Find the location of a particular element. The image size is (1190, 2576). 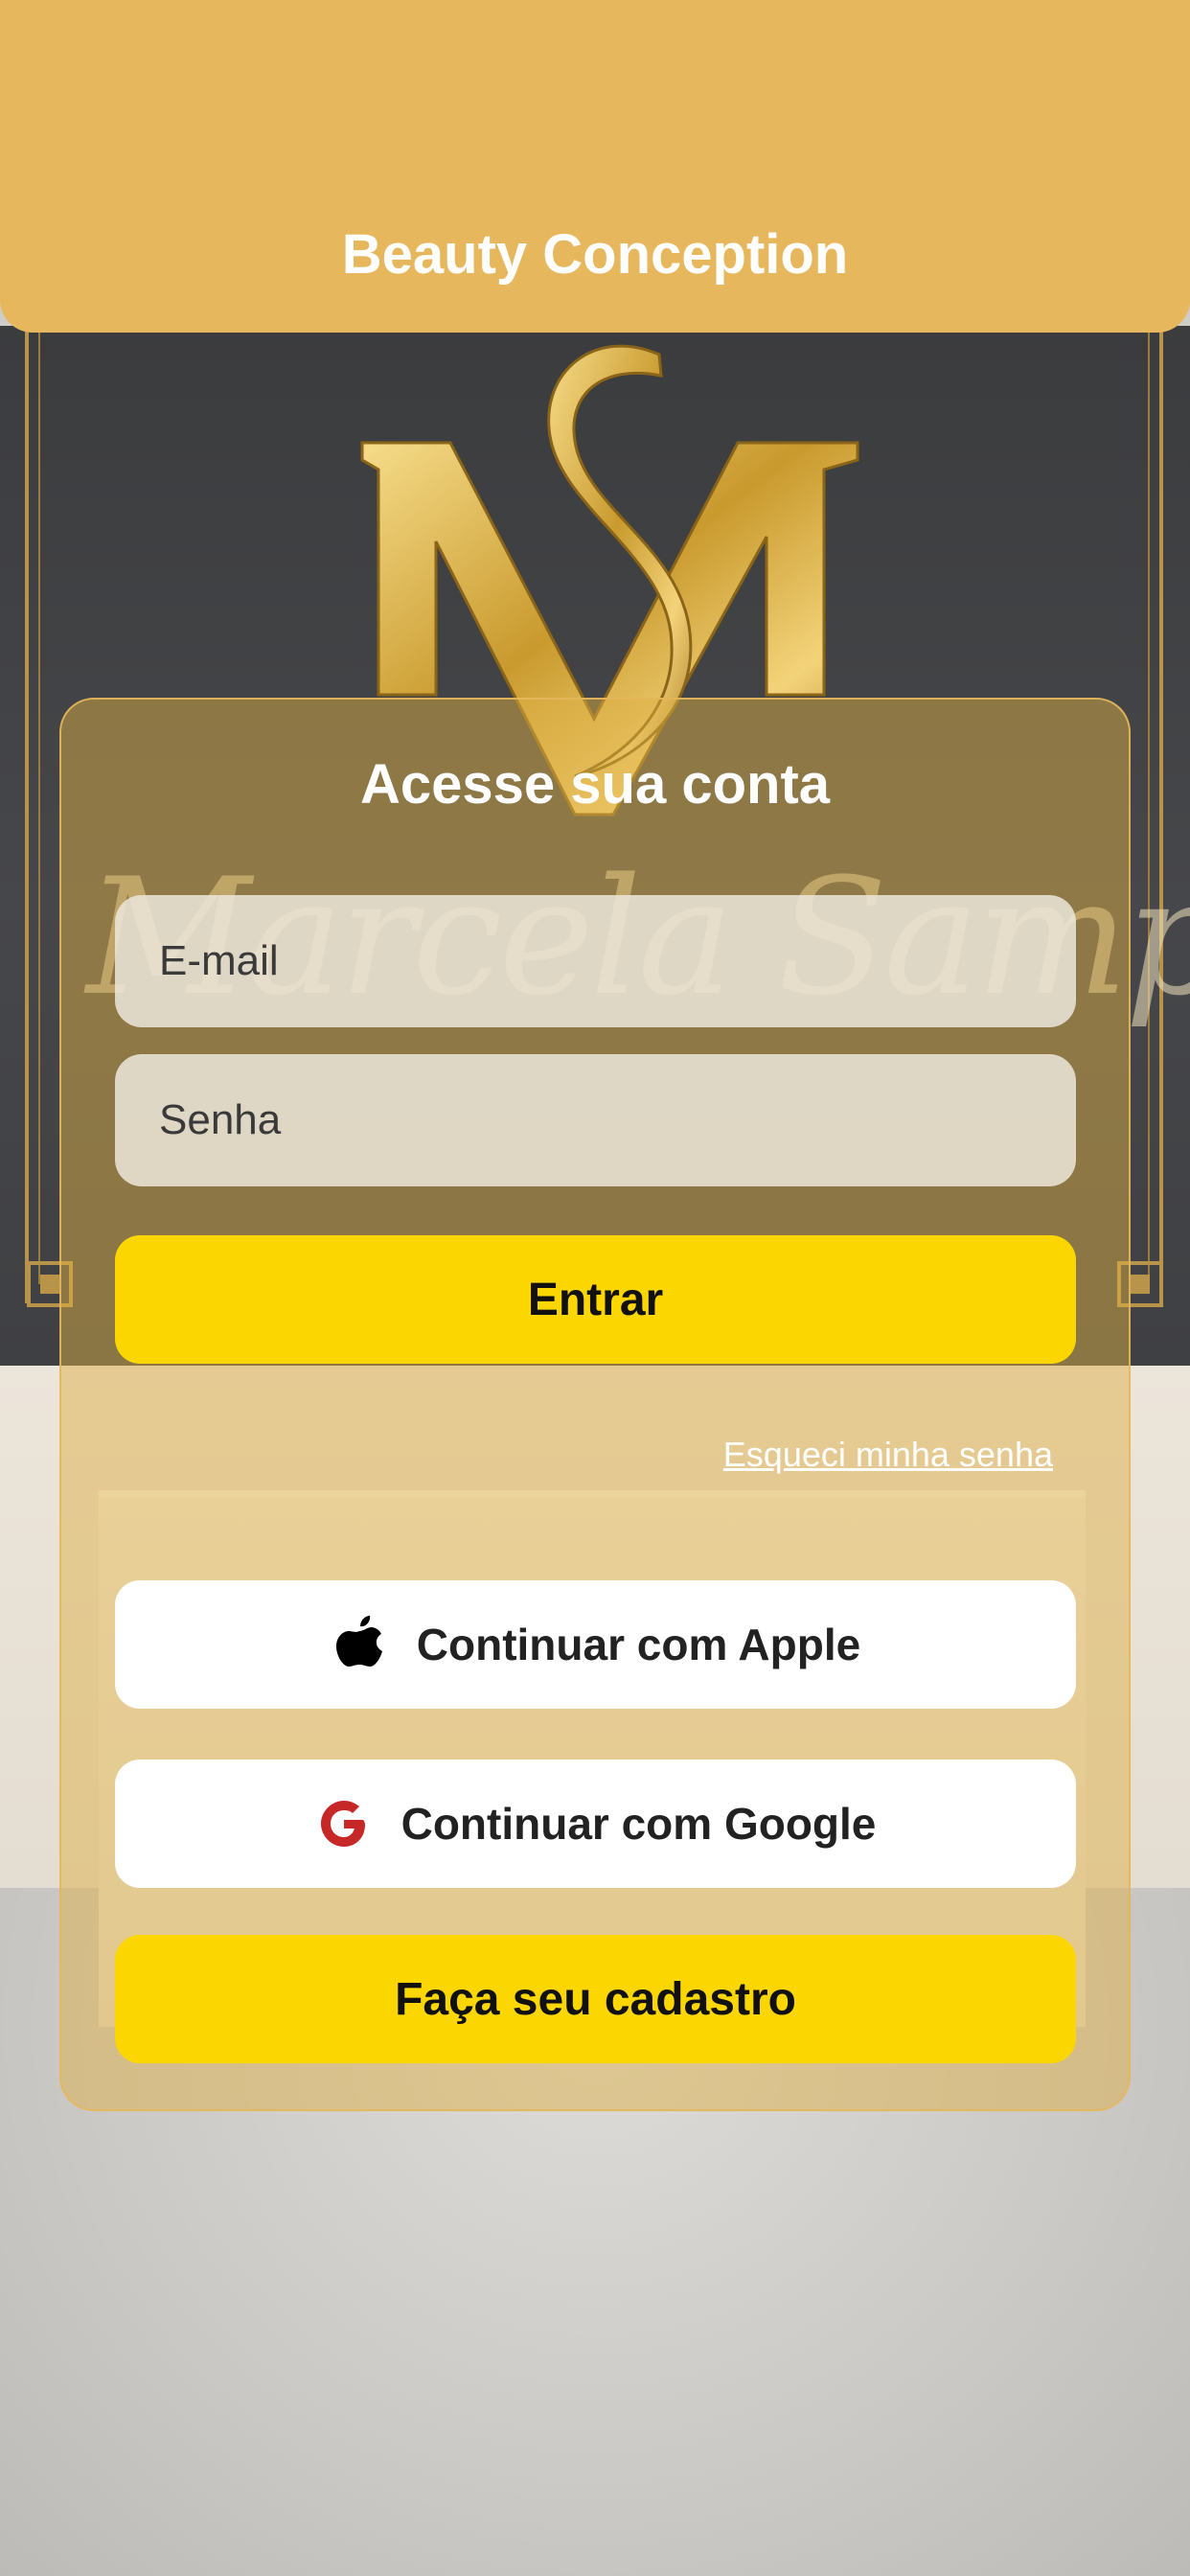

continue-with-apple-button: Continuar com Apple is located at coordinates (595, 1644).